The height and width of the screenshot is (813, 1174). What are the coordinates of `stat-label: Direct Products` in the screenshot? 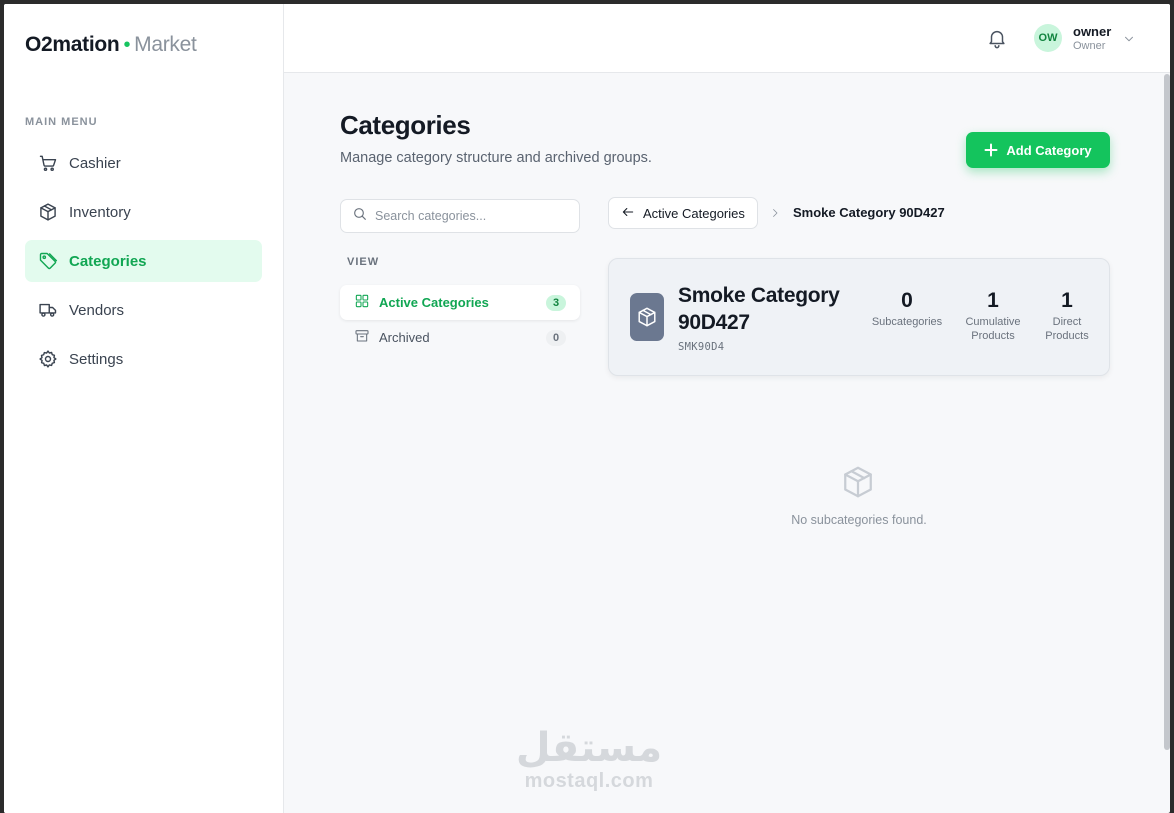 It's located at (1067, 329).